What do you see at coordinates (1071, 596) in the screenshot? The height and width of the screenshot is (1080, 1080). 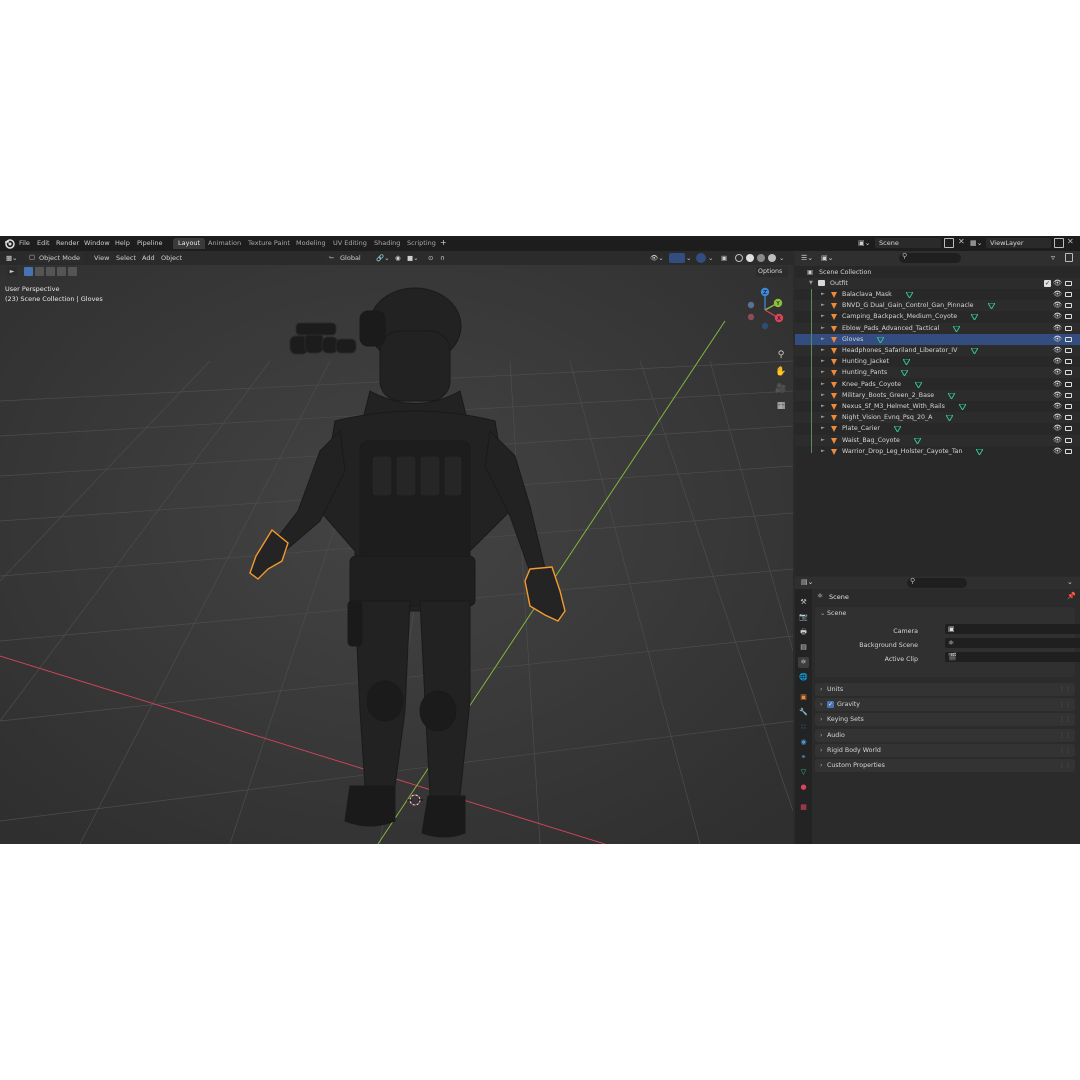 I see `pin-icon: 📌` at bounding box center [1071, 596].